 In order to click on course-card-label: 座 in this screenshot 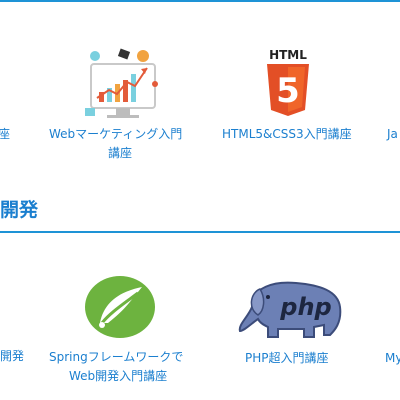, I will do `click(5, 134)`.